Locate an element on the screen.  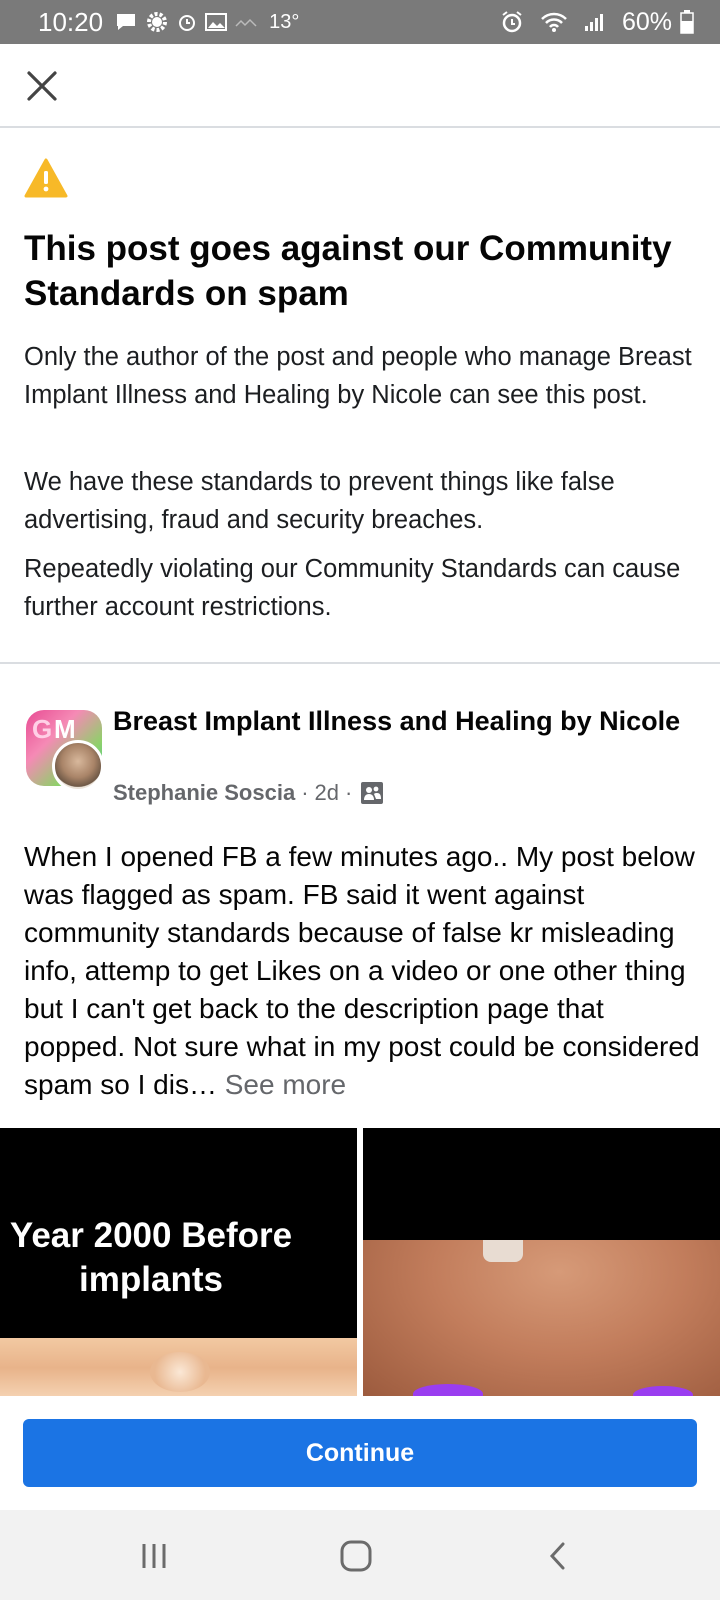
recent-apps-button is located at coordinates (154, 1556).